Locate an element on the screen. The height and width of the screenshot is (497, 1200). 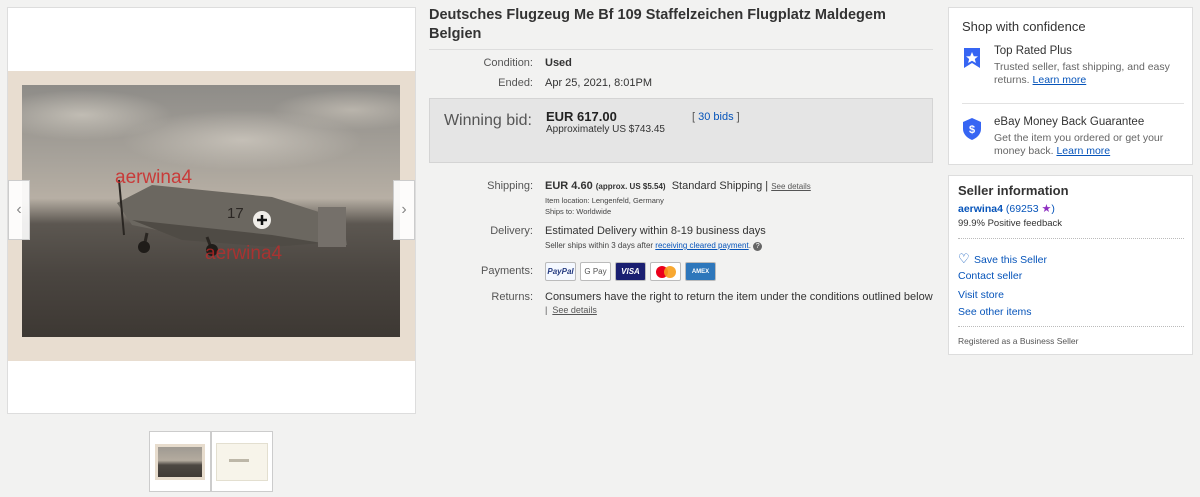
paypal-icon: PayPal is located at coordinates (560, 271).